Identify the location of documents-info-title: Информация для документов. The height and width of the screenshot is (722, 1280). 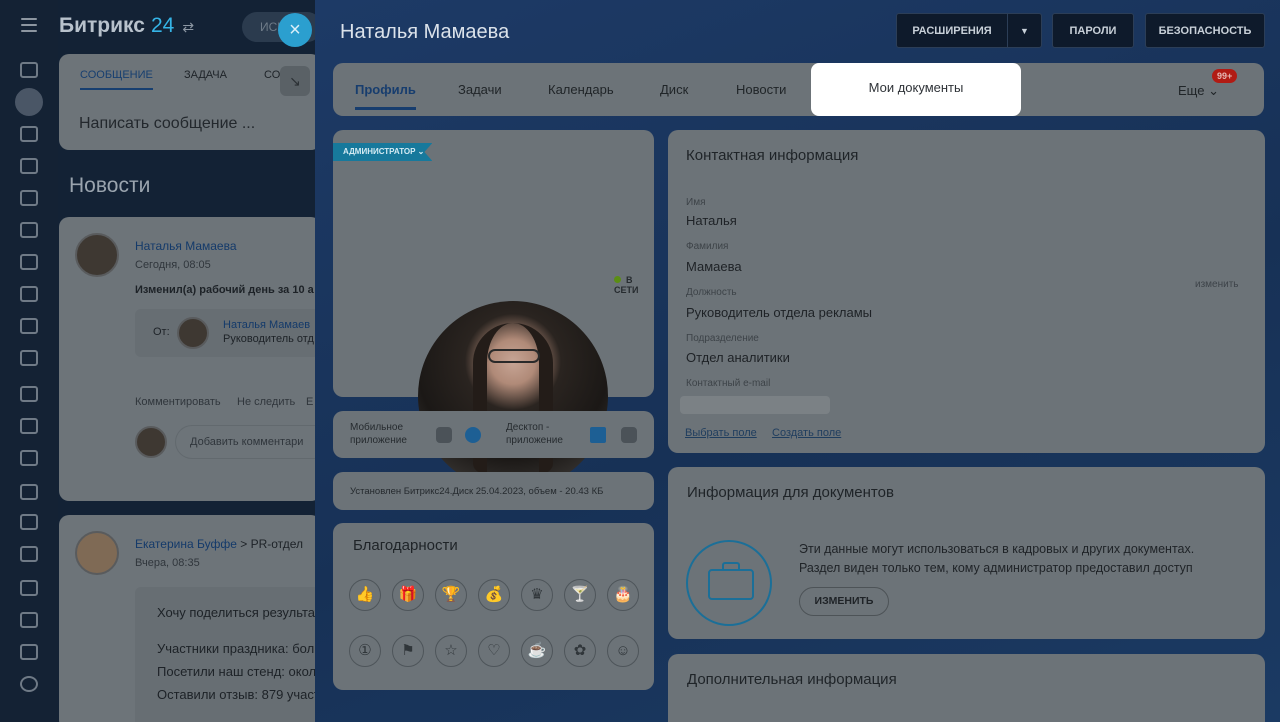
(790, 492).